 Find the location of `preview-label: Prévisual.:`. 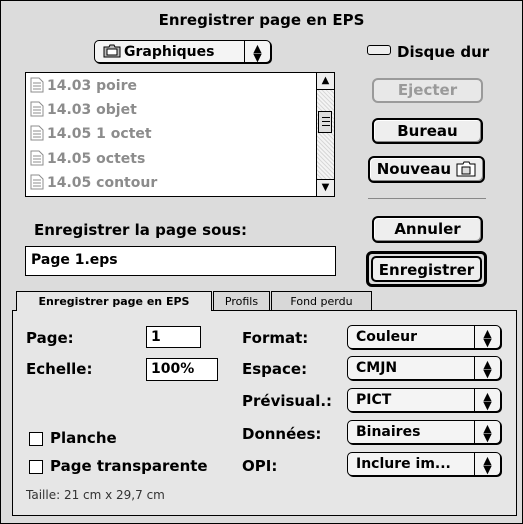

preview-label: Prévisual.: is located at coordinates (287, 401).